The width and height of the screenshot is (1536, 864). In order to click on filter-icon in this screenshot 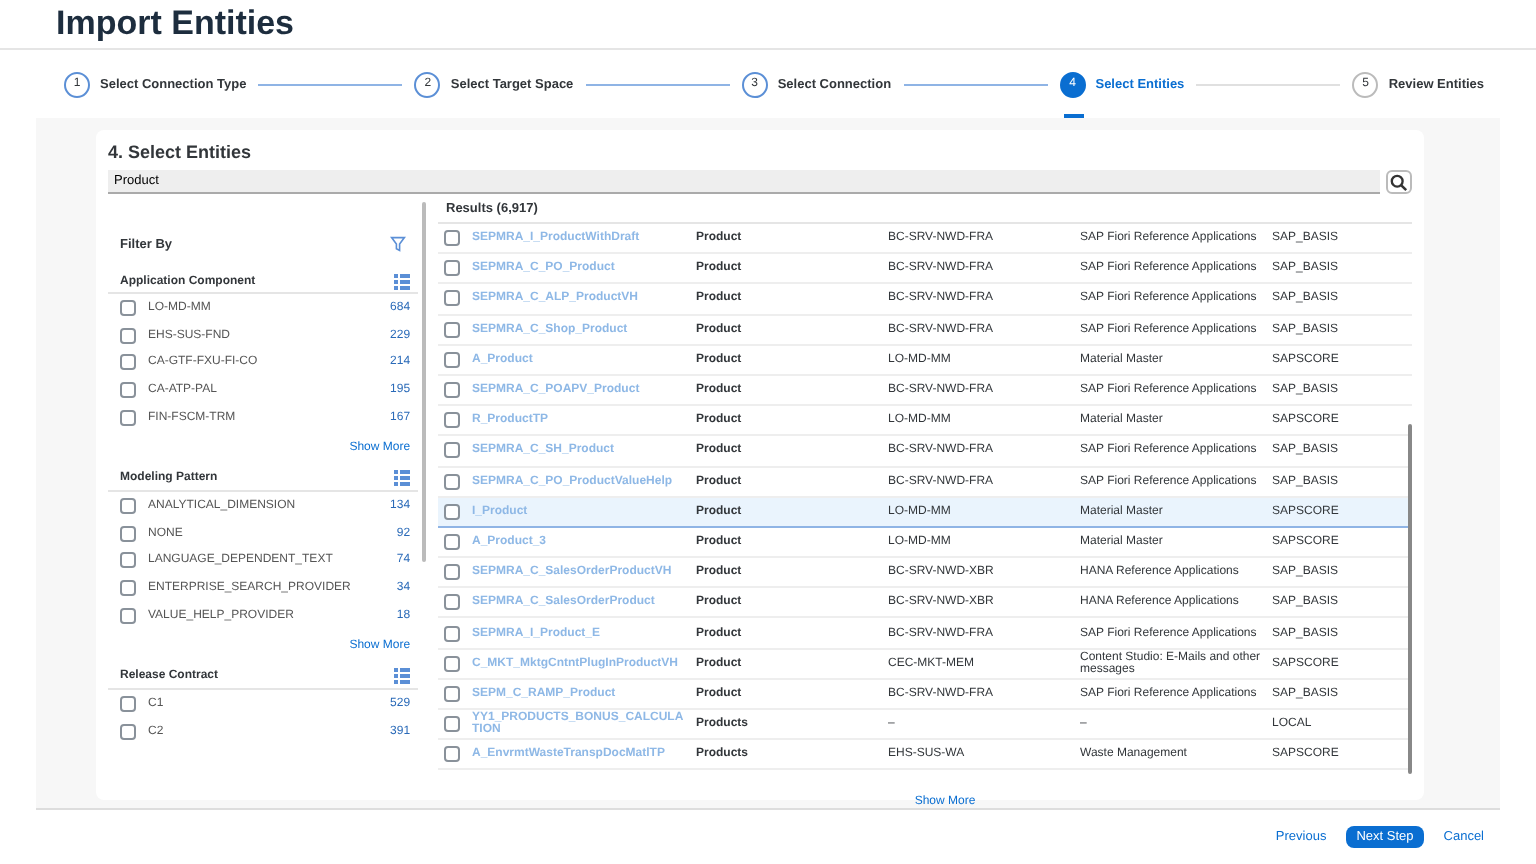, I will do `click(398, 244)`.